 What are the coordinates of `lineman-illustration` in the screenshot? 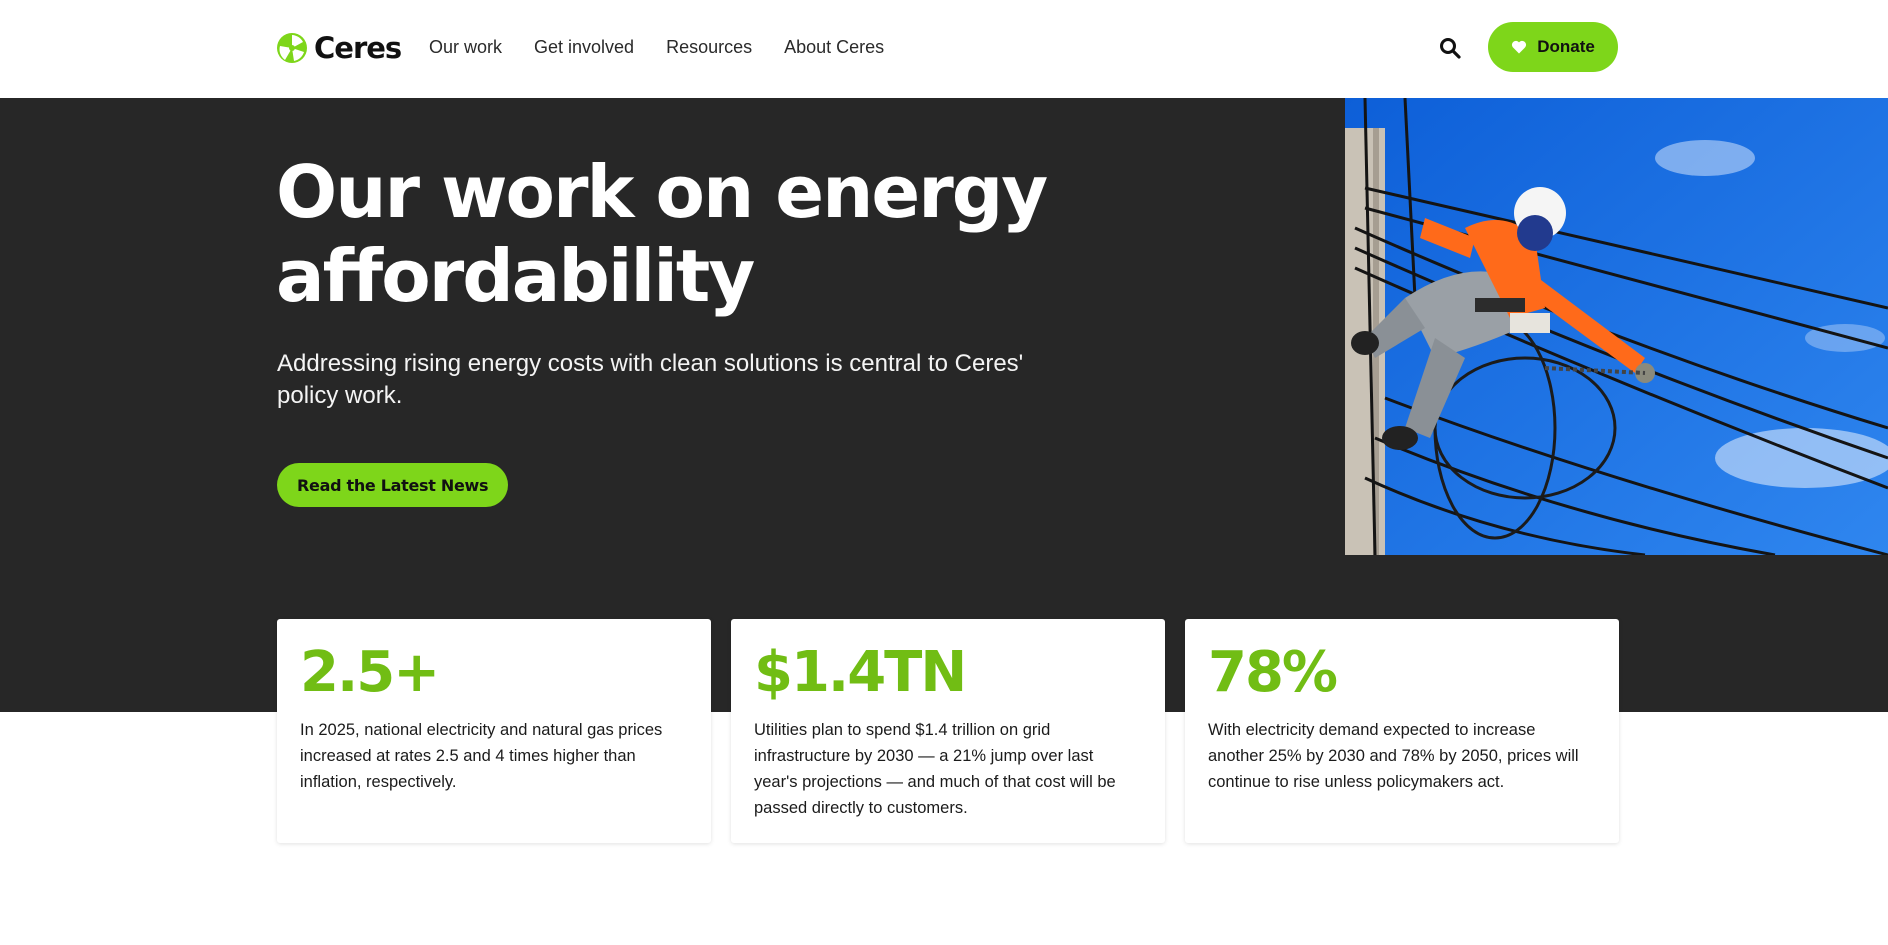 It's located at (1616, 326).